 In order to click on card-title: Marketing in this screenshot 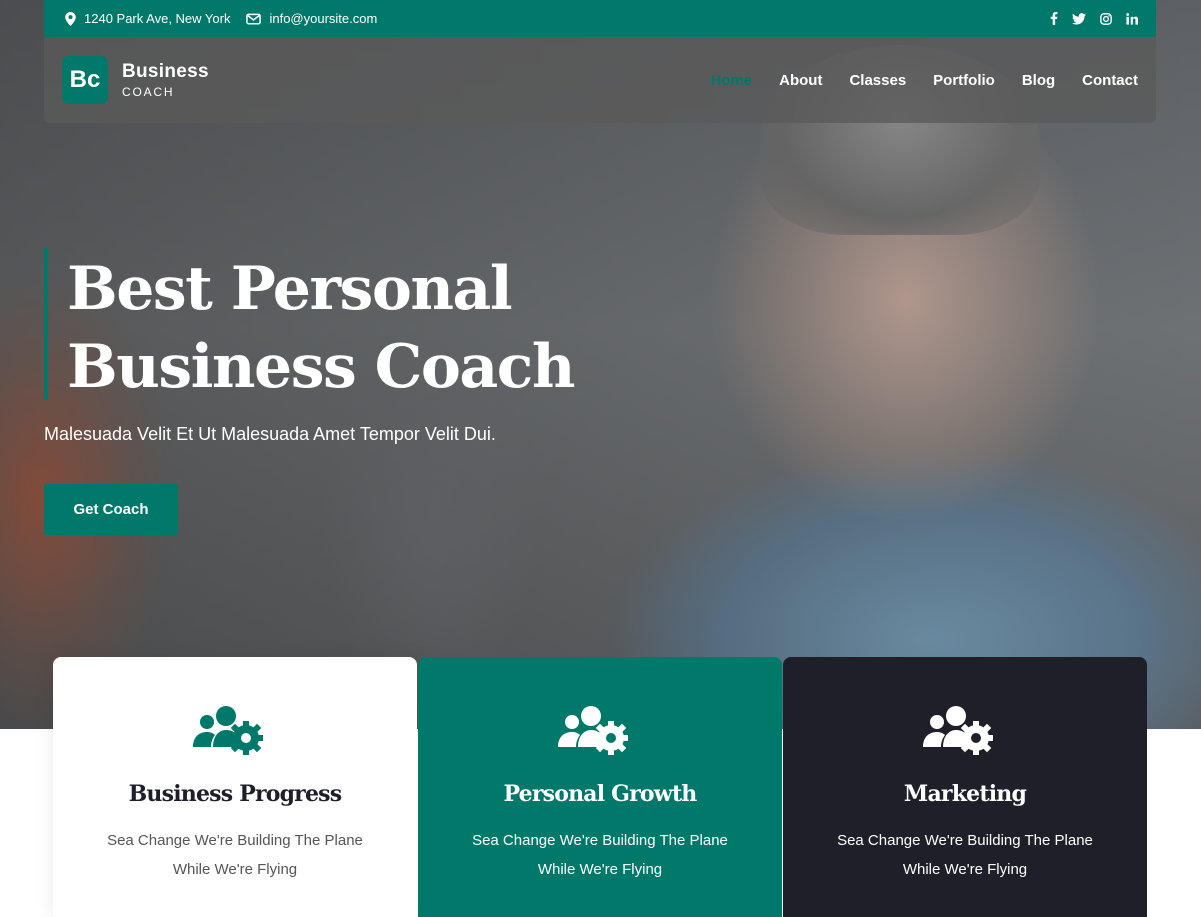, I will do `click(965, 794)`.